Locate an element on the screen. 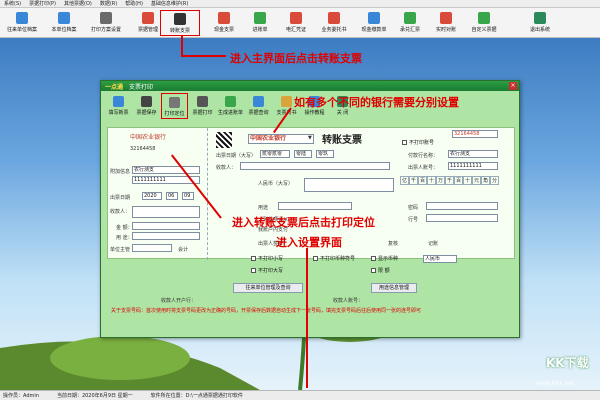  cash-deposit-button: 现金缴款单 is located at coordinates (374, 23).